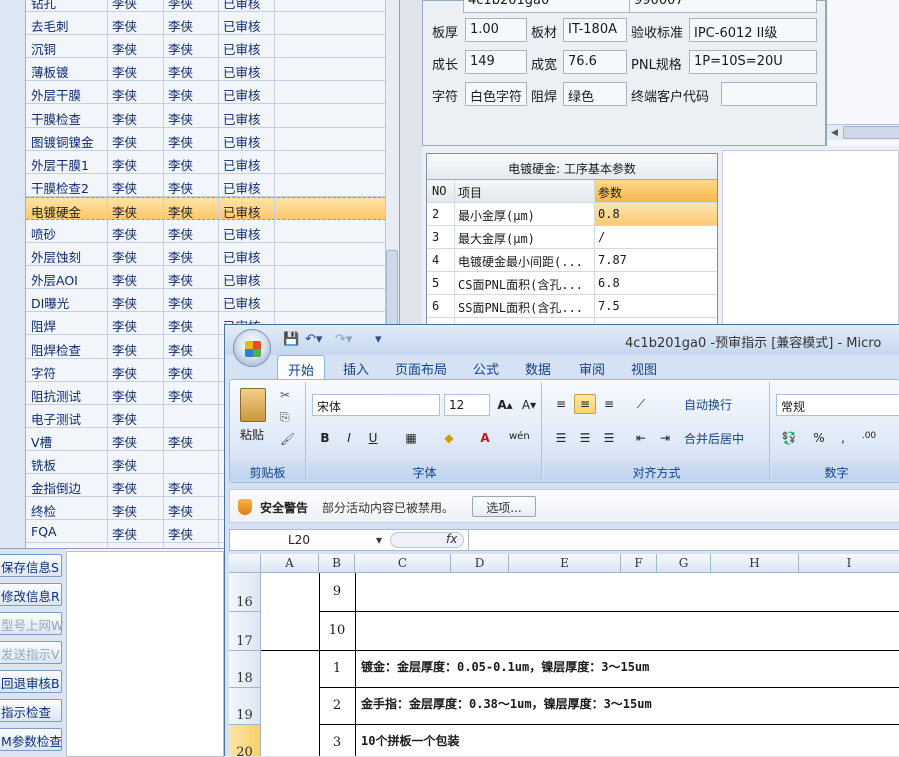 Image resolution: width=899 pixels, height=757 pixels. What do you see at coordinates (211, 301) in the screenshot?
I see `process-row: DI曝光 李侠 李侠 已审核` at bounding box center [211, 301].